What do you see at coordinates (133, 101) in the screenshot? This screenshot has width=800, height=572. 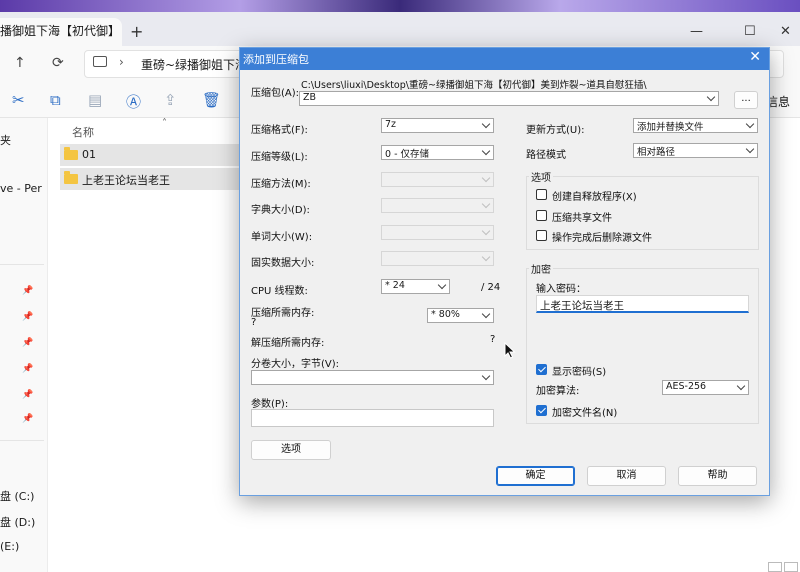 I see `rename-icon: Ⓐ` at bounding box center [133, 101].